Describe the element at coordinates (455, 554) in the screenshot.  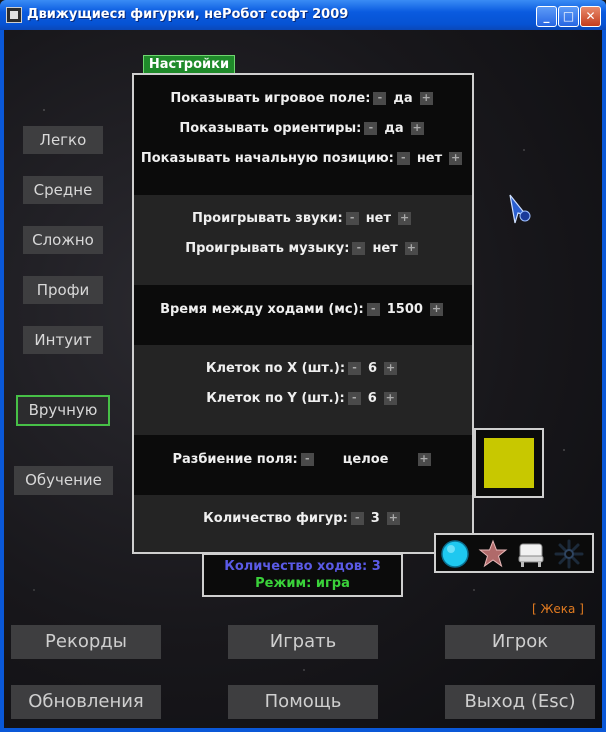
I see `circle-icon` at that location.